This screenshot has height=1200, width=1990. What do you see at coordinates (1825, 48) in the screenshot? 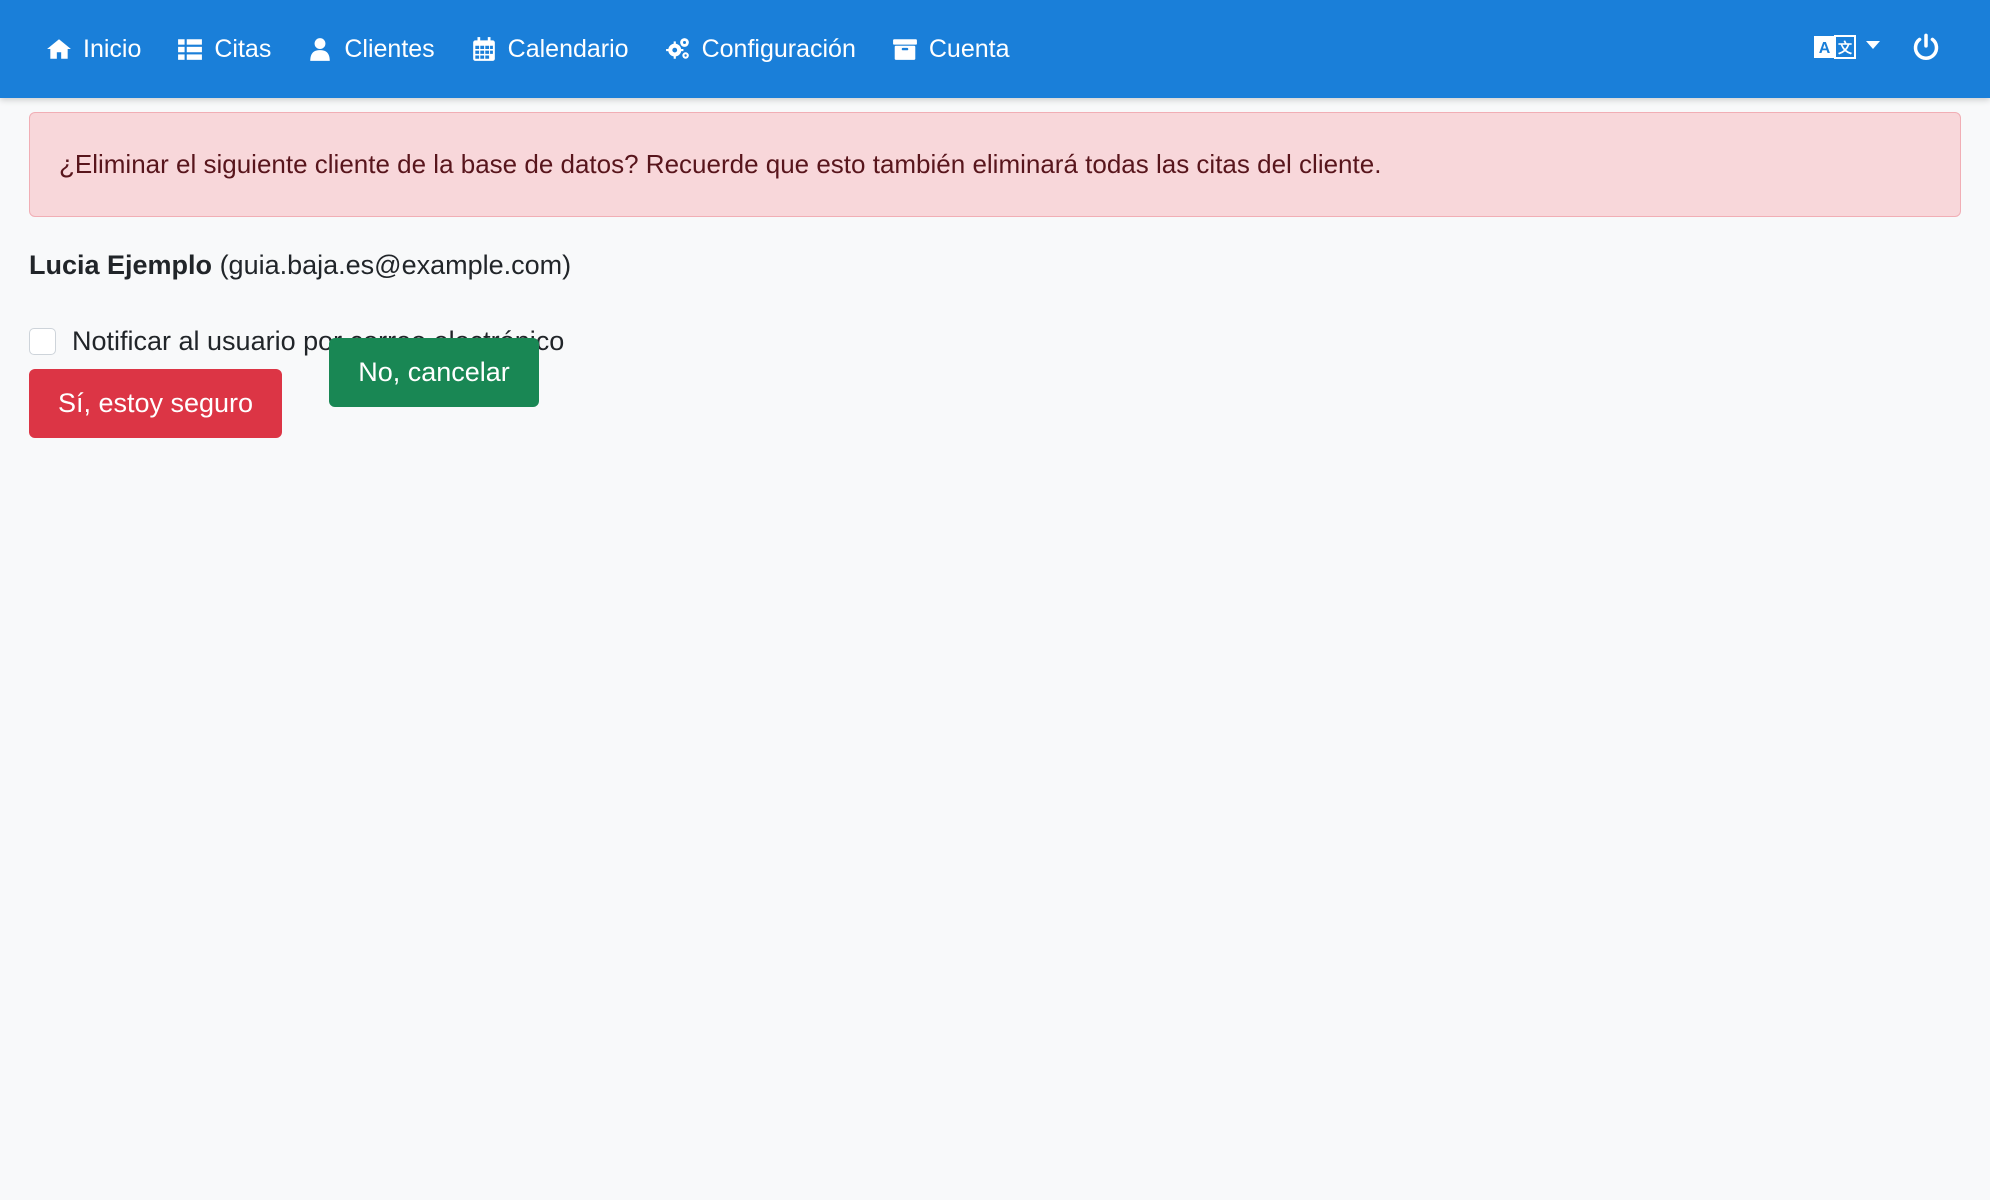
I see `svg-text: A` at bounding box center [1825, 48].